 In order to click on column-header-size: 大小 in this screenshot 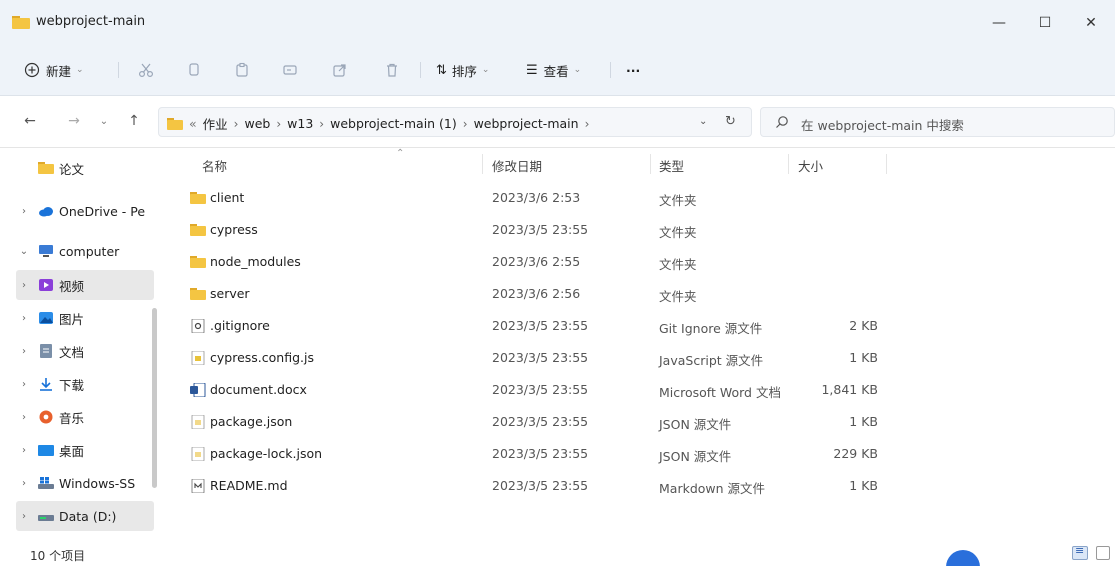, I will do `click(810, 165)`.